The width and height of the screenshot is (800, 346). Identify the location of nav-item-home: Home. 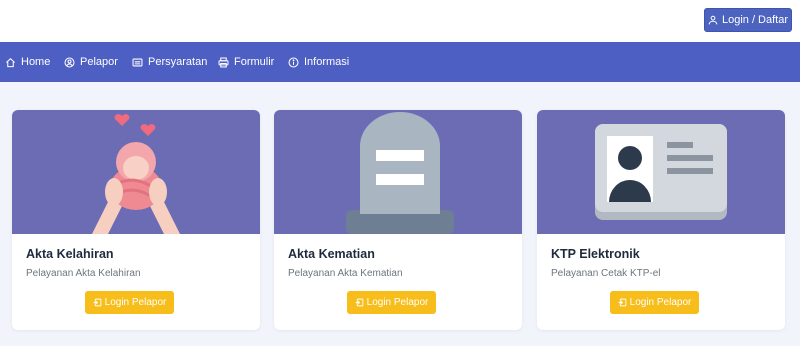
(27, 62).